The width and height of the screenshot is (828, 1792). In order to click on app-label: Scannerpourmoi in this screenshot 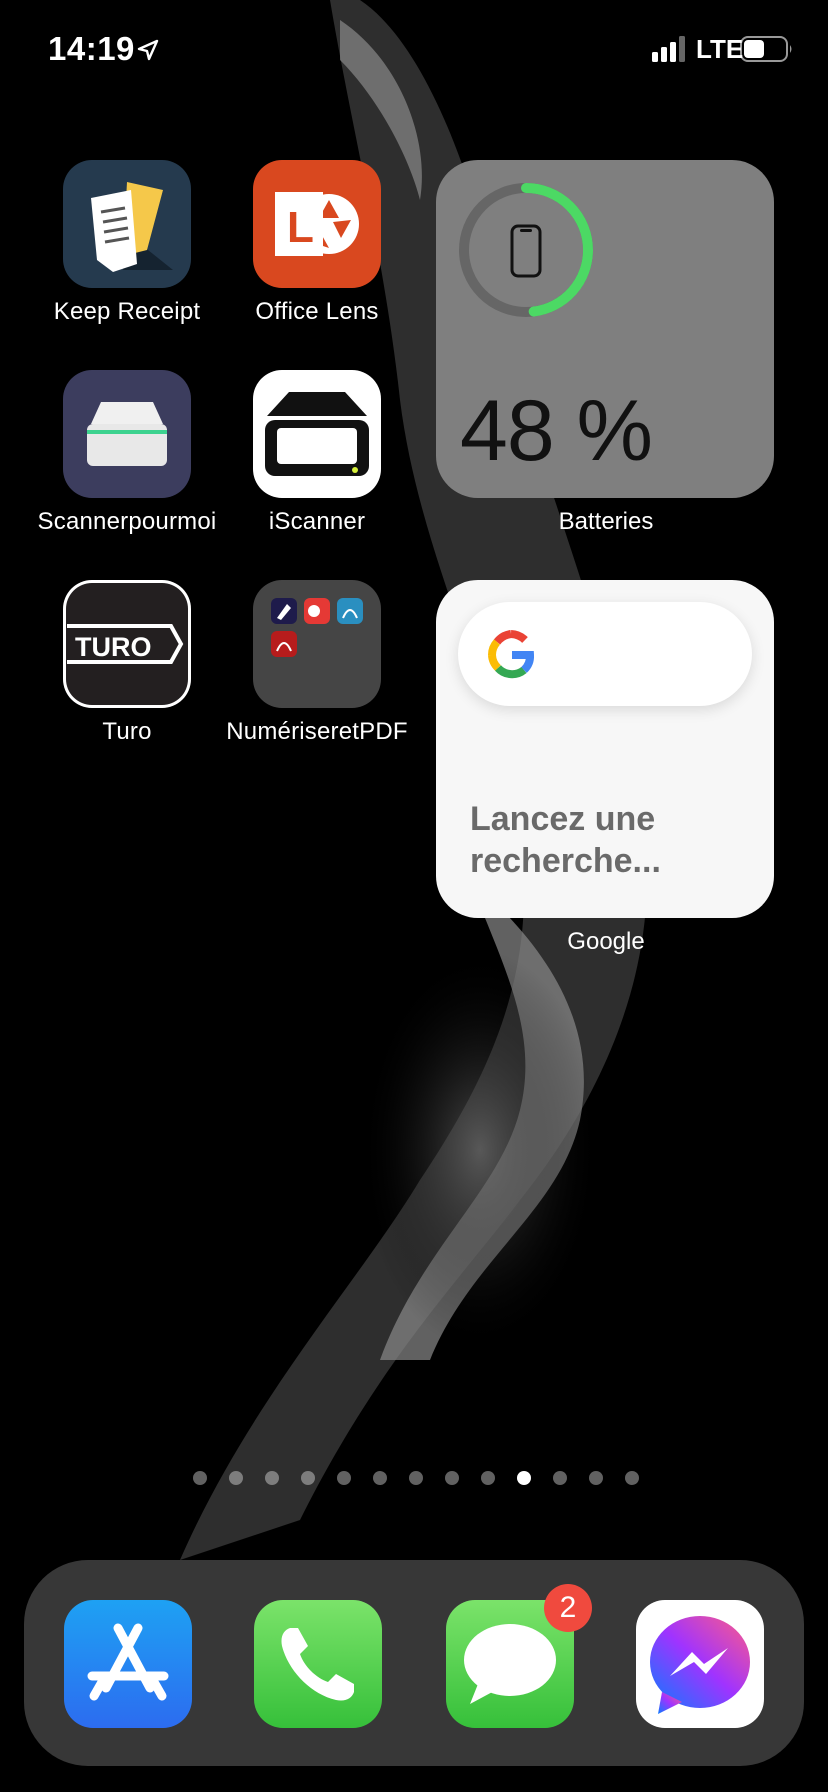, I will do `click(127, 521)`.